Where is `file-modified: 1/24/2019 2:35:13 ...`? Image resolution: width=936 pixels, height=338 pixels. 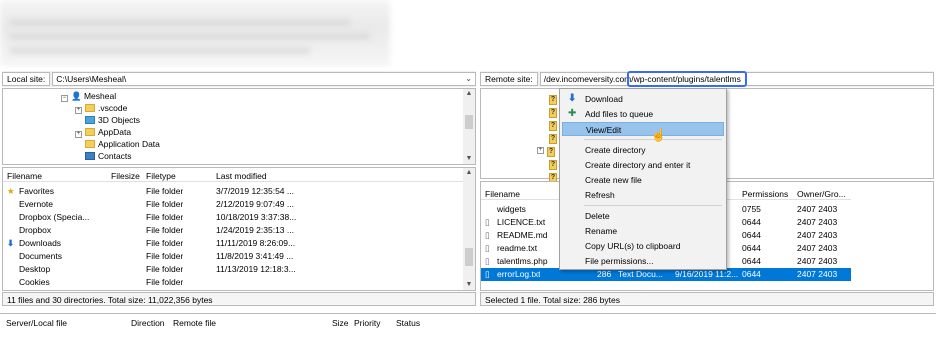 file-modified: 1/24/2019 2:35:13 ... is located at coordinates (255, 230).